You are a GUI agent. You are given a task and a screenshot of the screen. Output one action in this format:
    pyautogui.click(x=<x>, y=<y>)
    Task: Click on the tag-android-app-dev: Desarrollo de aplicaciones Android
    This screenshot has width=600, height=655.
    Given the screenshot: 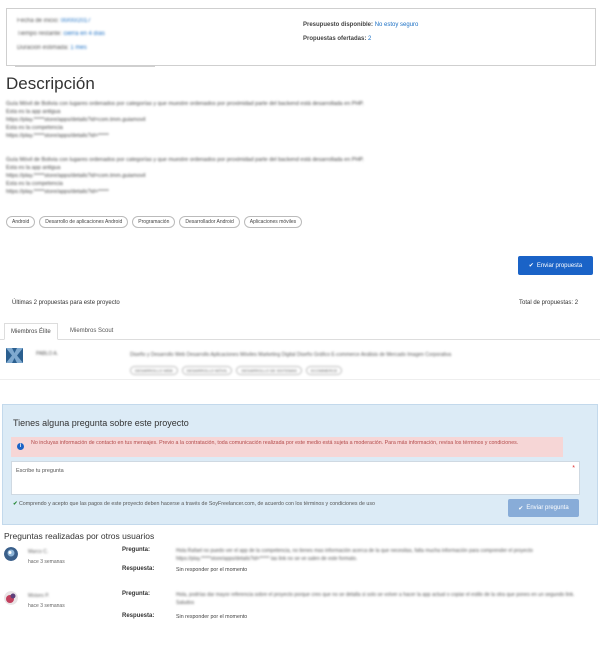 What is the action you would take?
    pyautogui.click(x=84, y=222)
    